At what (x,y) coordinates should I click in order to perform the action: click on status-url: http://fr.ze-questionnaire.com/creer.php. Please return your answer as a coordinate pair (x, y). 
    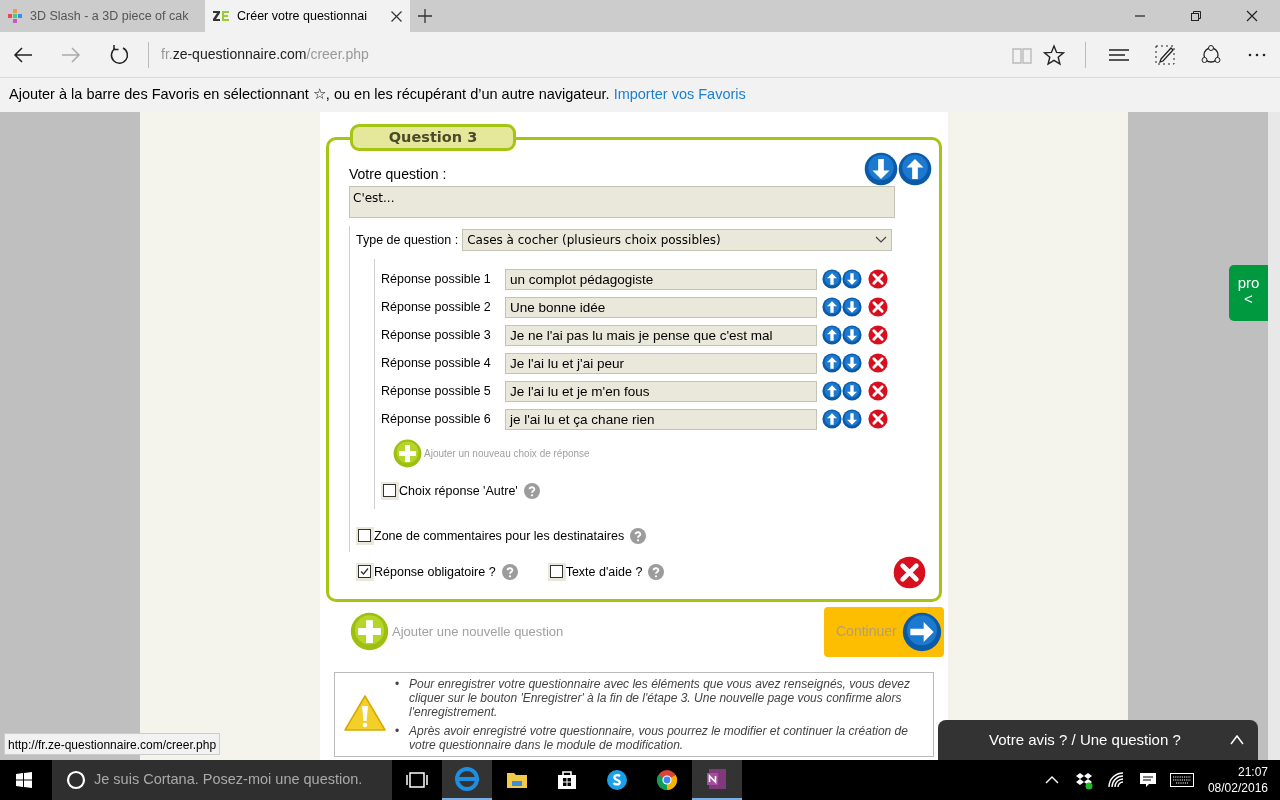
    Looking at the image, I should click on (112, 744).